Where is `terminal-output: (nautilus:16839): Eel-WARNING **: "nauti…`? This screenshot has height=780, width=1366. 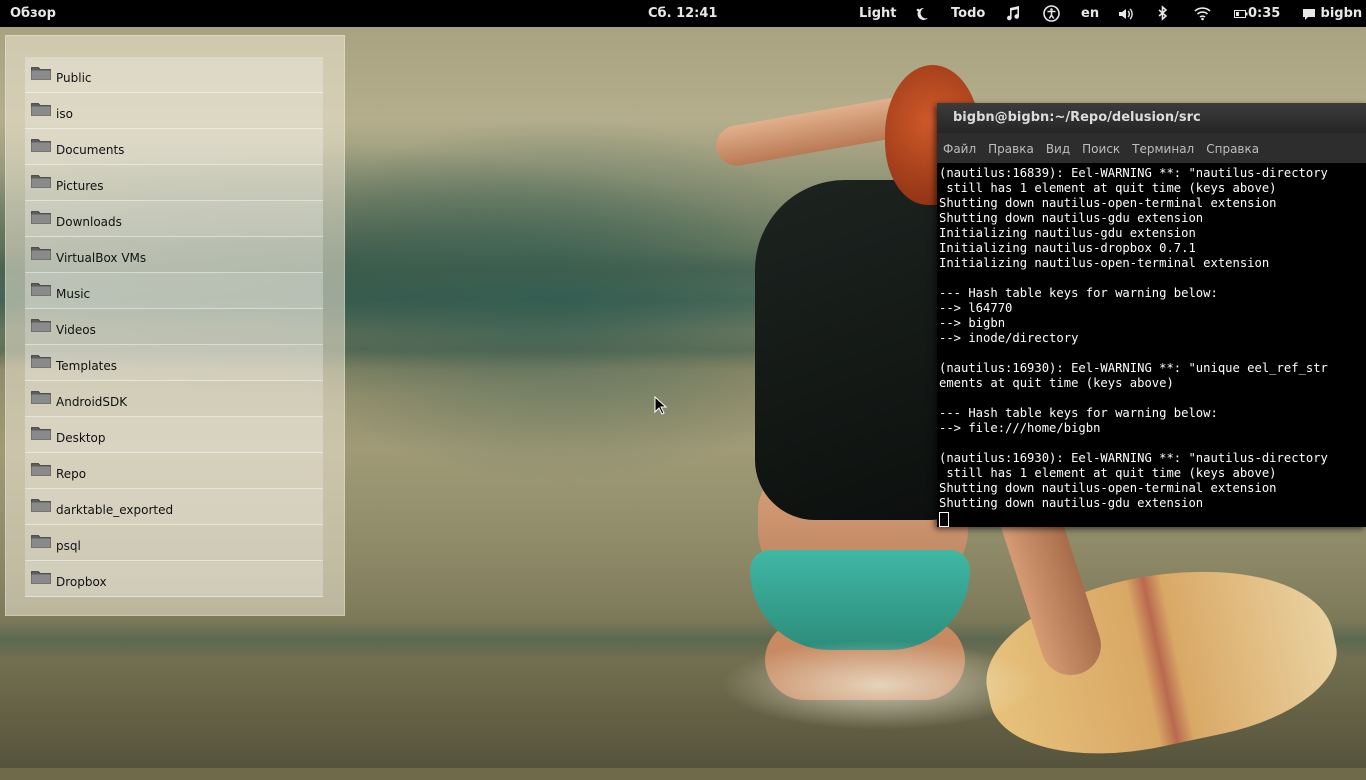
terminal-output: (nautilus:16839): Eel-WARNING **: "nauti… is located at coordinates (1152, 346).